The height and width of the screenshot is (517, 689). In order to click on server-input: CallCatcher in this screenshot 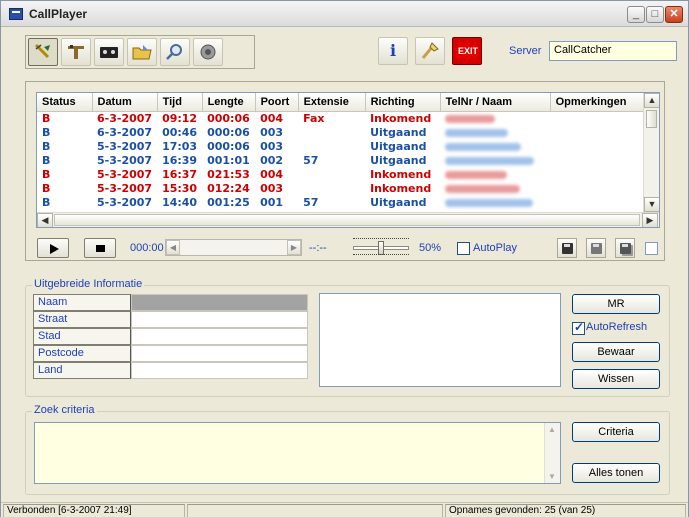, I will do `click(613, 51)`.